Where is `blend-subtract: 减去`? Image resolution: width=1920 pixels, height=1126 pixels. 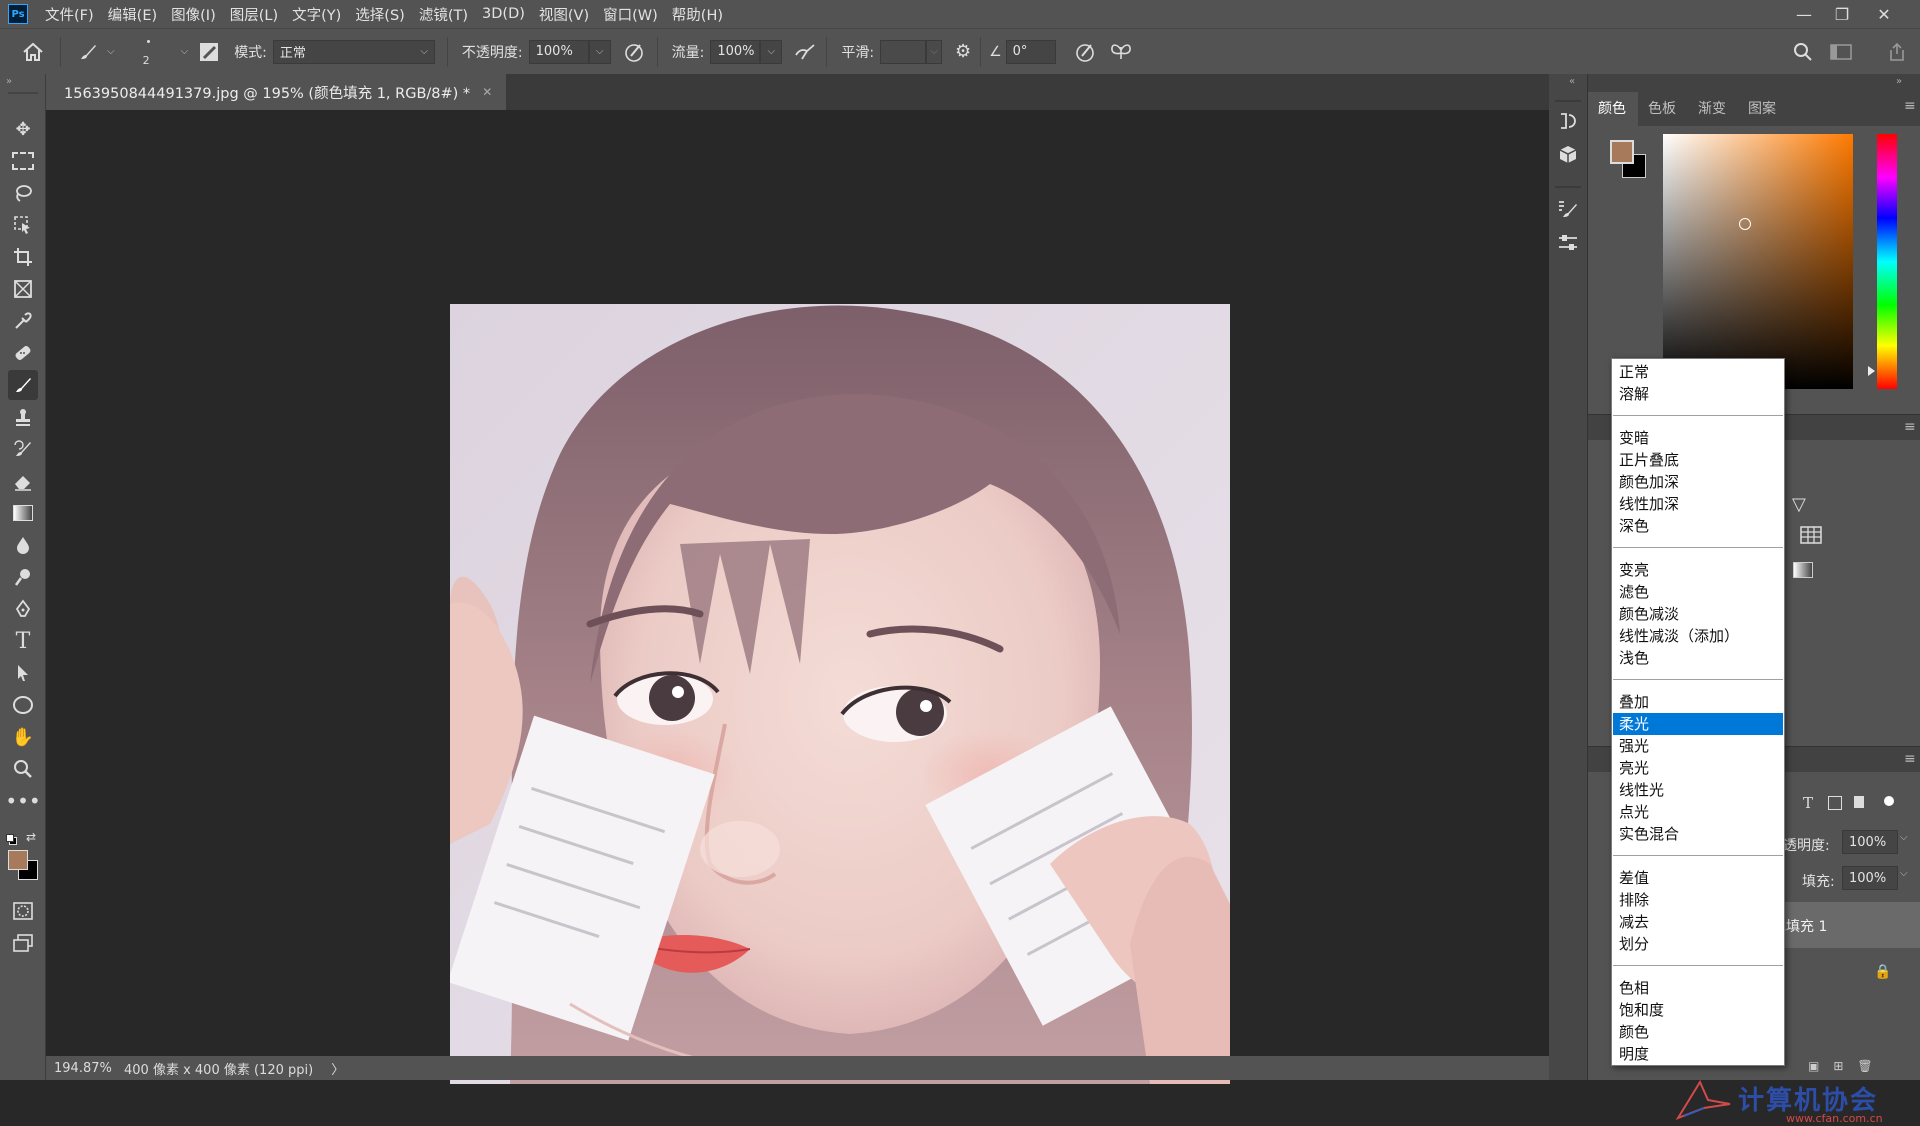 blend-subtract: 减去 is located at coordinates (1698, 922).